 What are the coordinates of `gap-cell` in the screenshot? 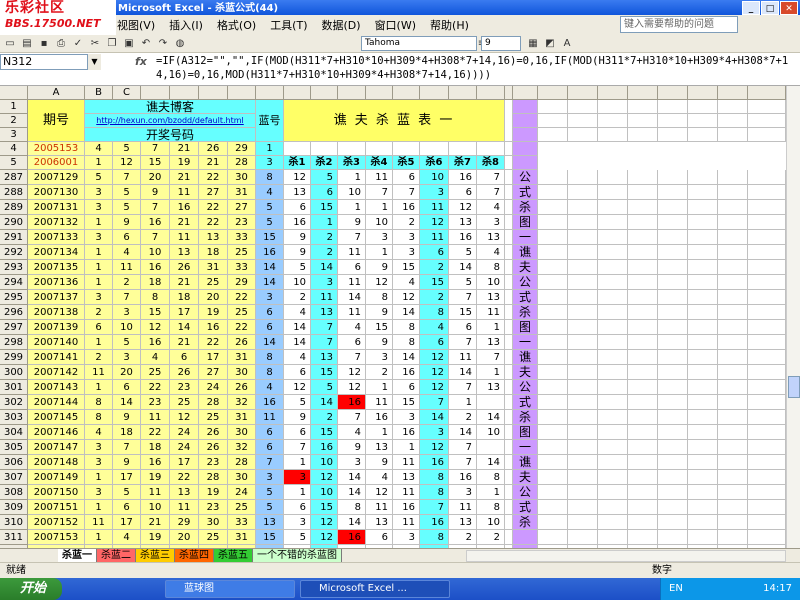 It's located at (509, 507).